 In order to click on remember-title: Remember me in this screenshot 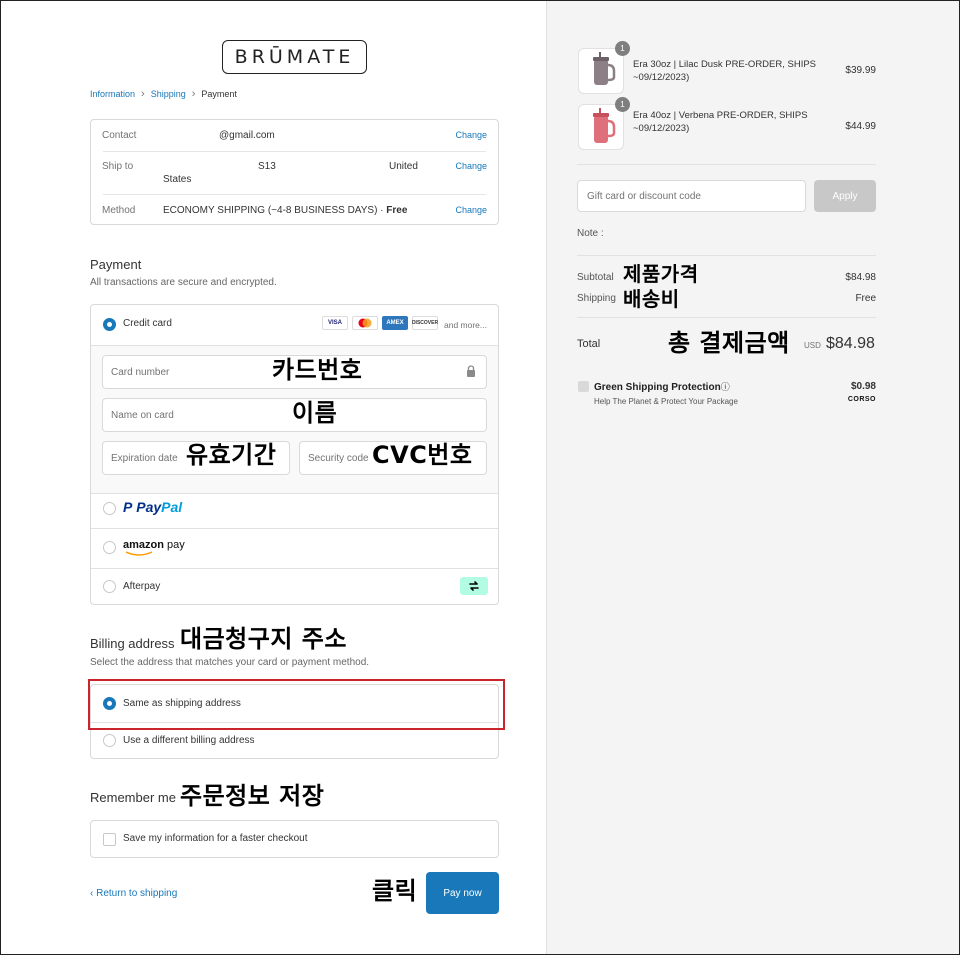, I will do `click(133, 797)`.